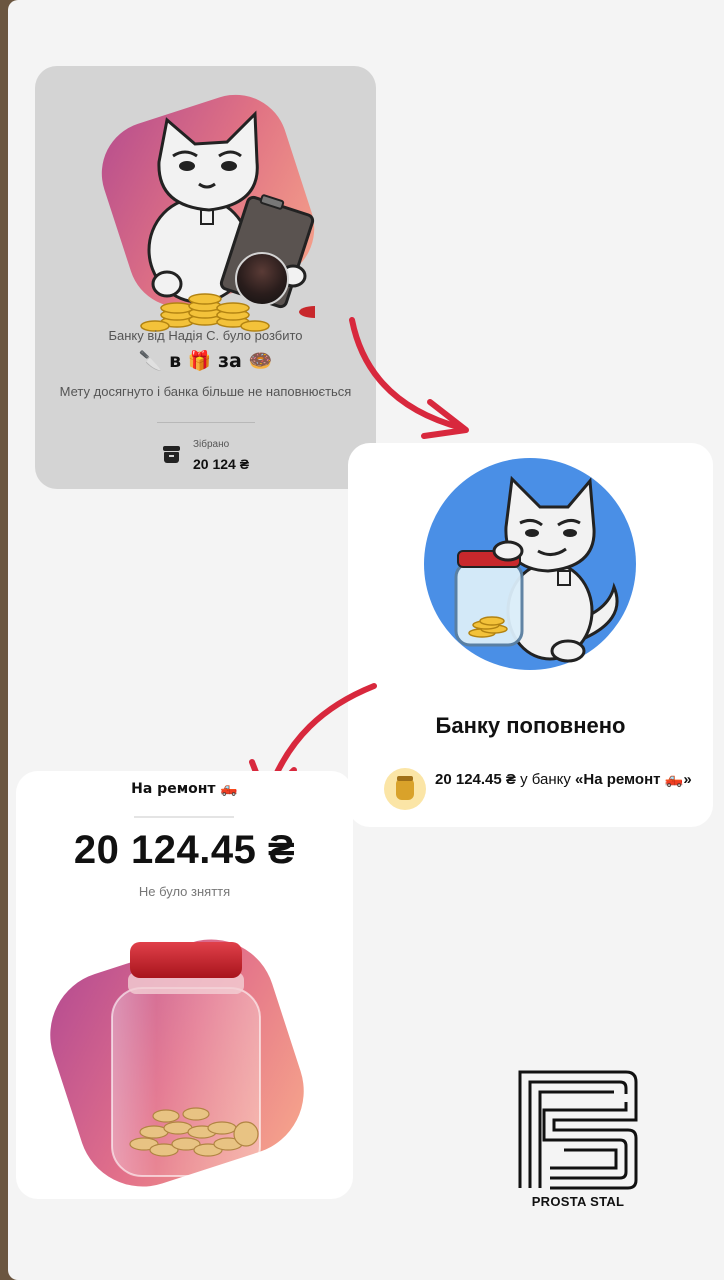  What do you see at coordinates (184, 891) in the screenshot?
I see `jar-subtitle: Не було зняття` at bounding box center [184, 891].